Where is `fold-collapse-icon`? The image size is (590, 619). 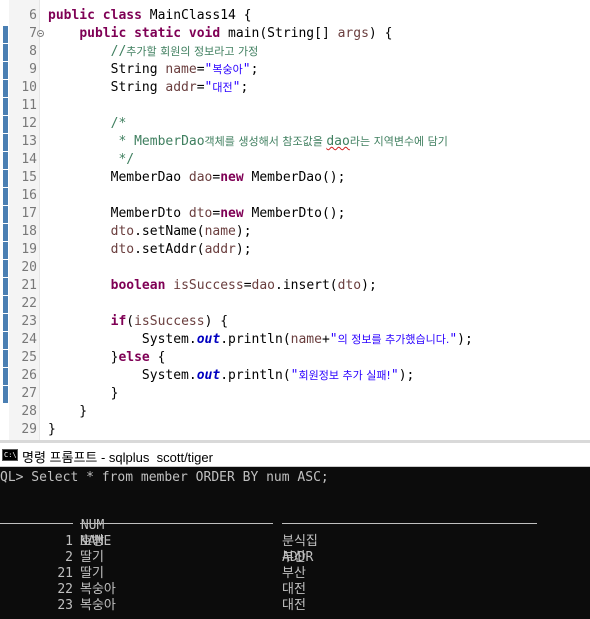
fold-collapse-icon is located at coordinates (40, 33).